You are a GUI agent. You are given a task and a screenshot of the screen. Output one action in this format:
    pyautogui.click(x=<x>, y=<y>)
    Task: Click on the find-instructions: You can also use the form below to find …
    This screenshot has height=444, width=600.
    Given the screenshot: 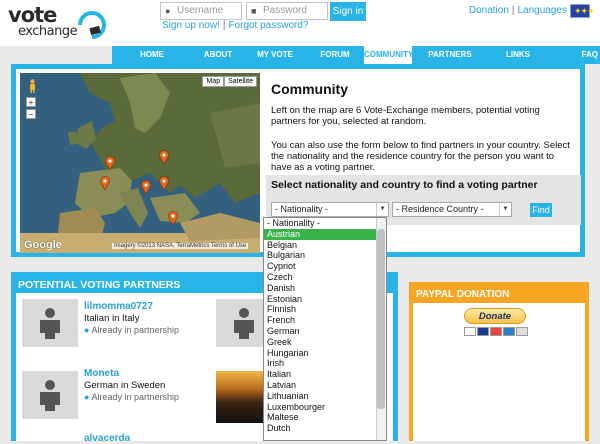 What is the action you would take?
    pyautogui.click(x=420, y=156)
    